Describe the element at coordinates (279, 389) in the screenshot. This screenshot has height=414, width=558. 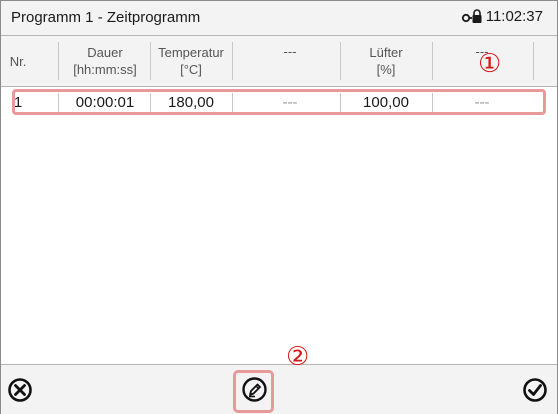
I see `footer-toolbar` at that location.